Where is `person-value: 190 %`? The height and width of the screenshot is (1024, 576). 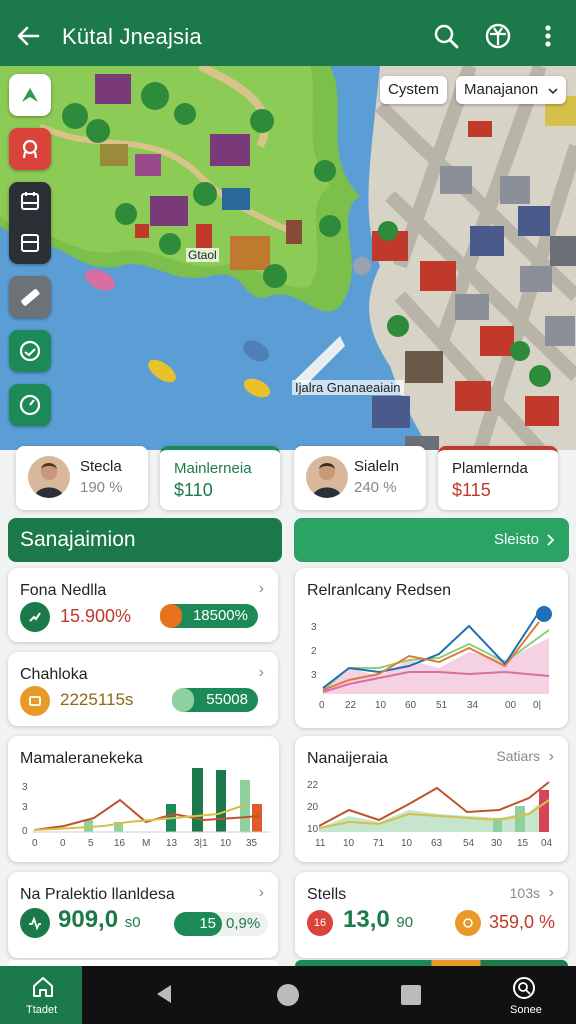
person-value: 190 % is located at coordinates (101, 487).